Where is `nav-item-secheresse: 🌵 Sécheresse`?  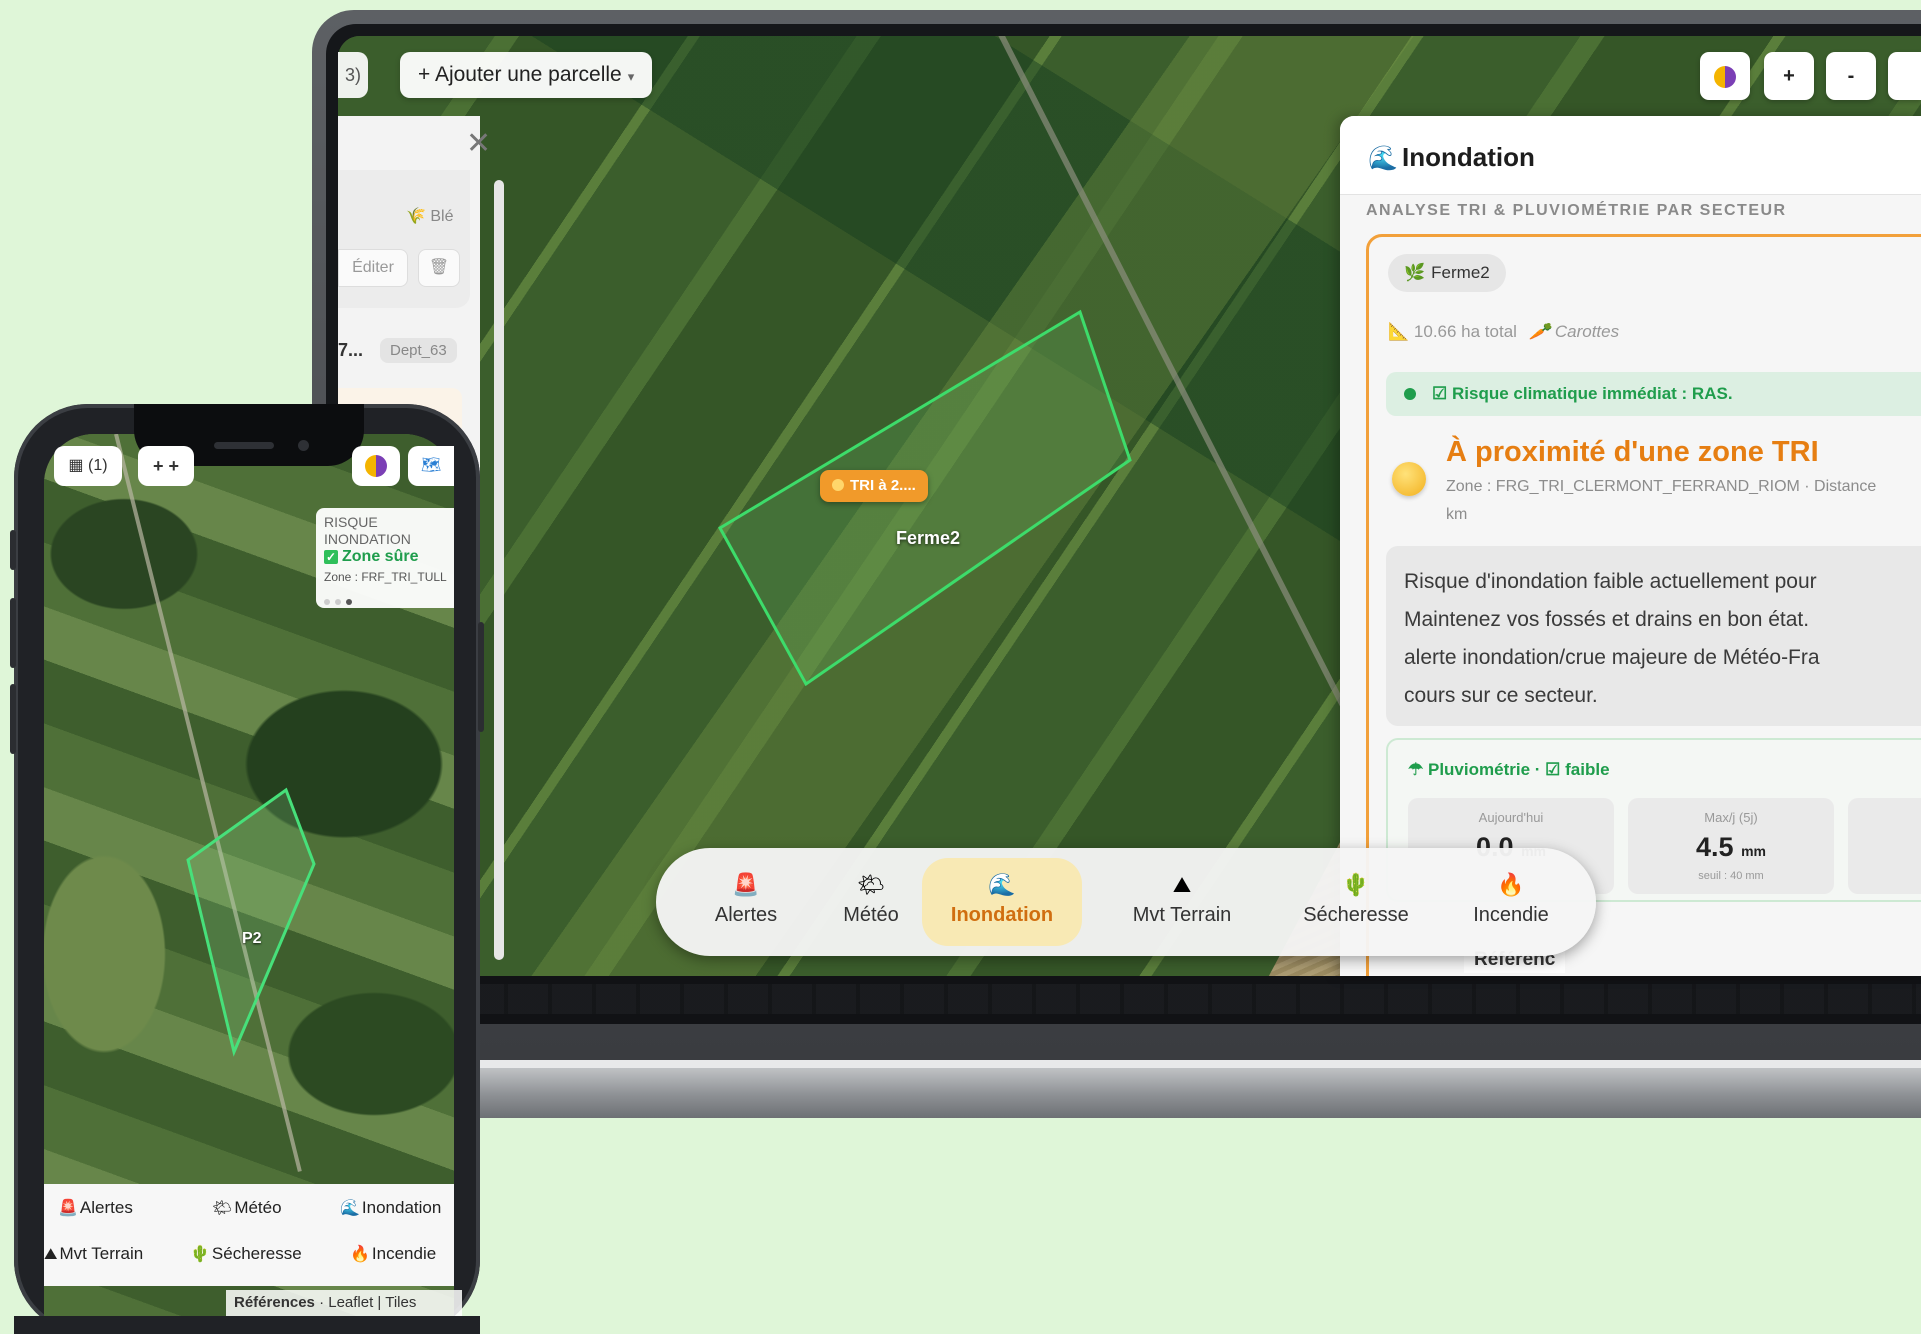 nav-item-secheresse: 🌵 Sécheresse is located at coordinates (246, 1254).